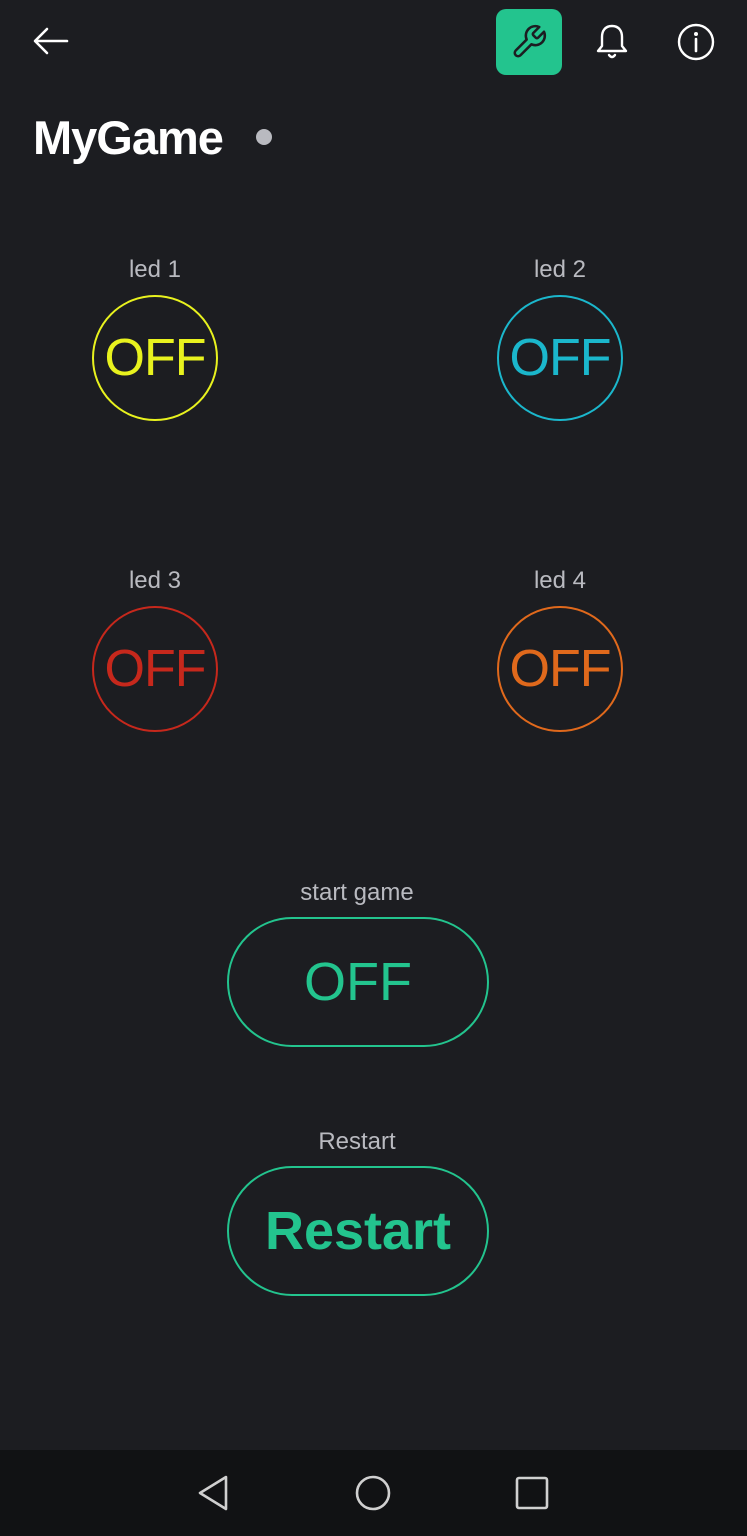 The width and height of the screenshot is (747, 1536). I want to click on led-3-state: OFF, so click(155, 669).